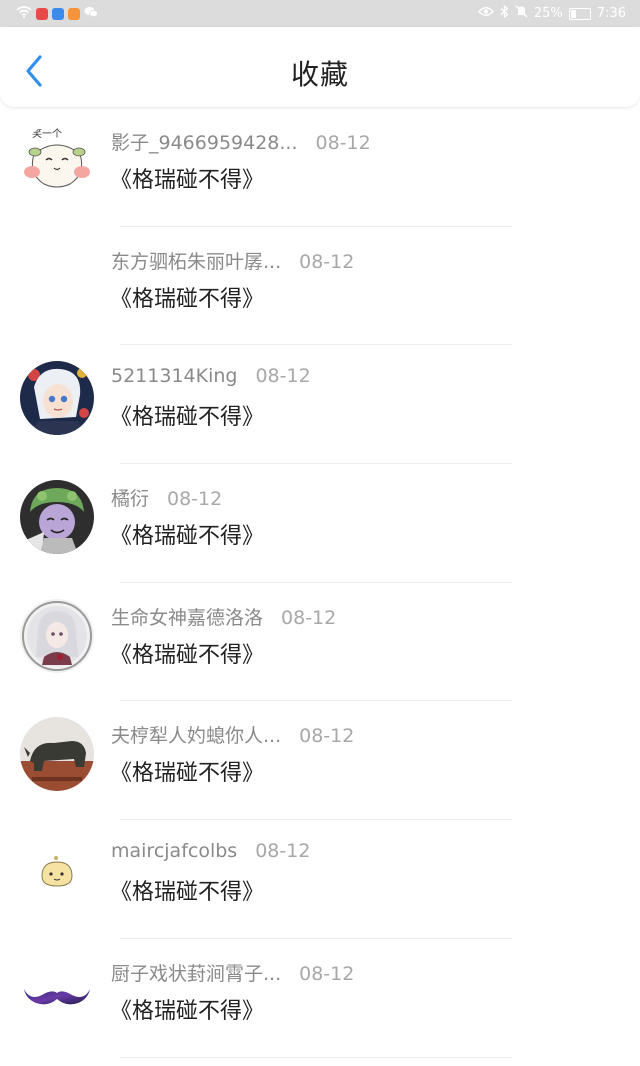 This screenshot has height=1066, width=640. Describe the element at coordinates (320, 998) in the screenshot. I see `list-item: 厨子戏状葑涧霄子... 08-12 《格瑞碰不得》` at that location.